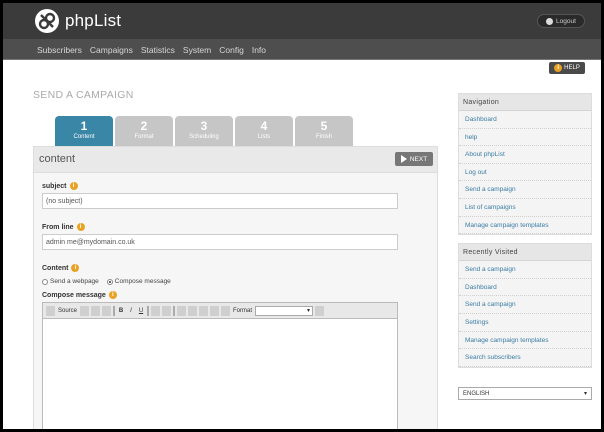 This screenshot has width=604, height=432. I want to click on subject-label-text: subject, so click(54, 186).